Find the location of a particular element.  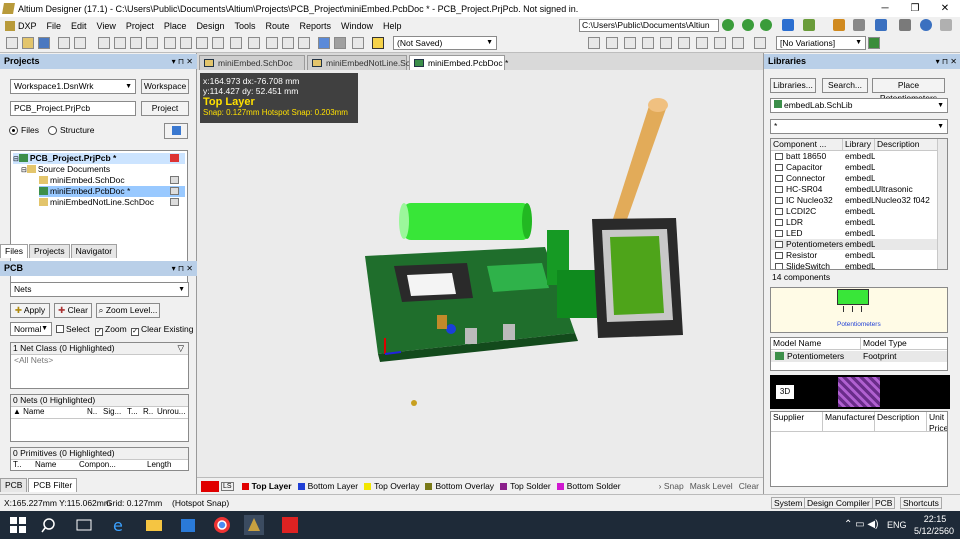

tab-files: Files is located at coordinates (14, 251).